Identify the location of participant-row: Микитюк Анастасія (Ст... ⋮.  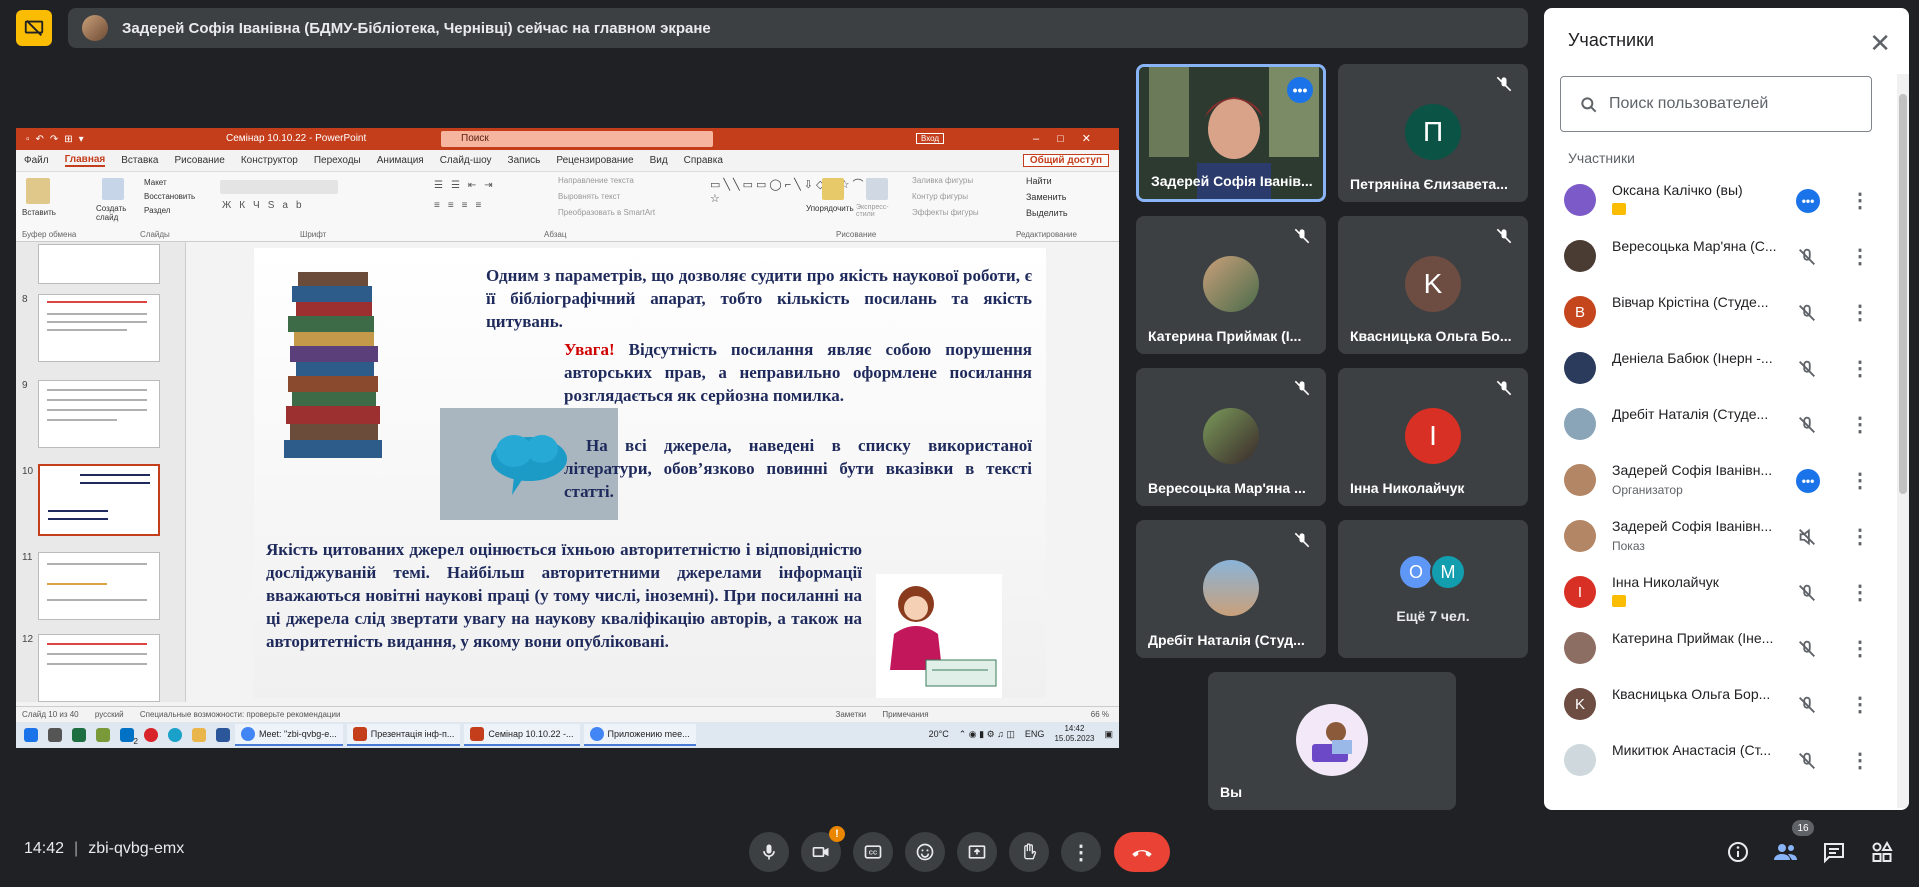
(1720, 762).